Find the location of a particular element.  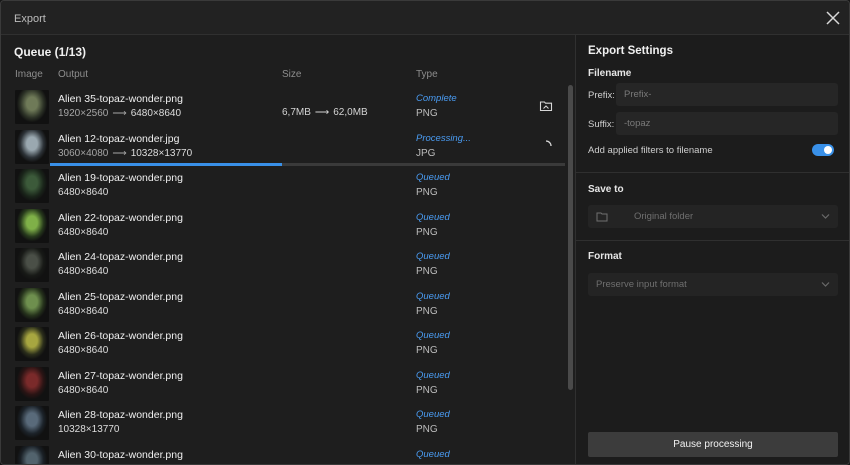

add-filters-label: Add applied filters to filename is located at coordinates (650, 150).